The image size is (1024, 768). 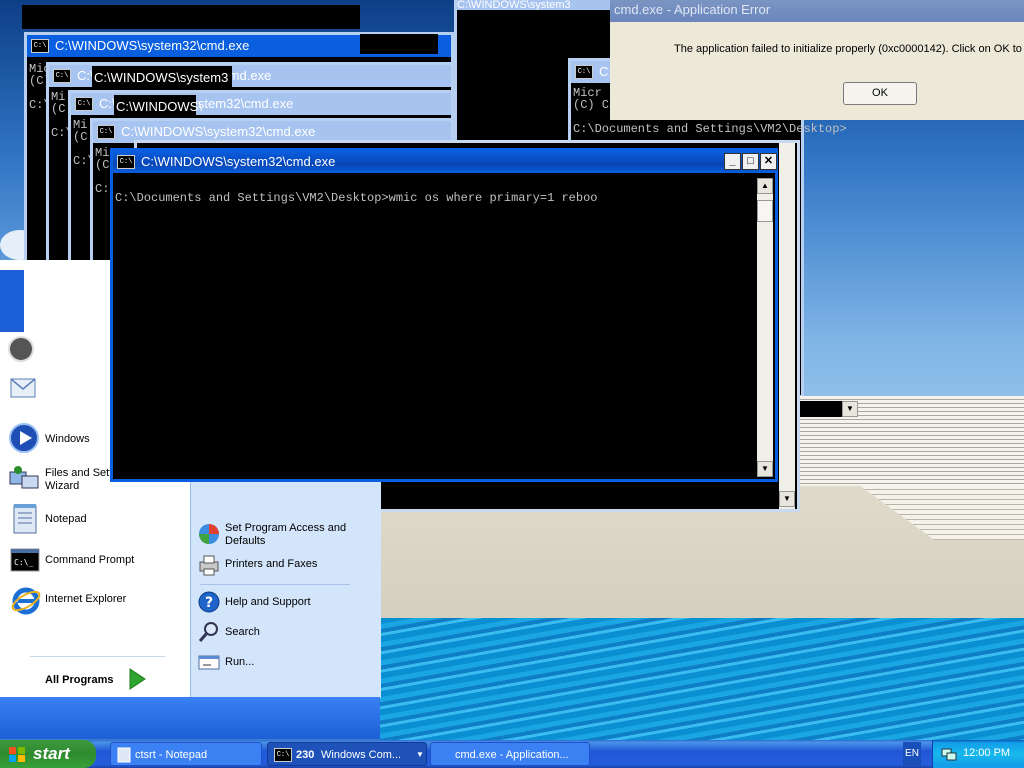 What do you see at coordinates (765, 327) in the screenshot?
I see `scrollbar: ▲ ▼` at bounding box center [765, 327].